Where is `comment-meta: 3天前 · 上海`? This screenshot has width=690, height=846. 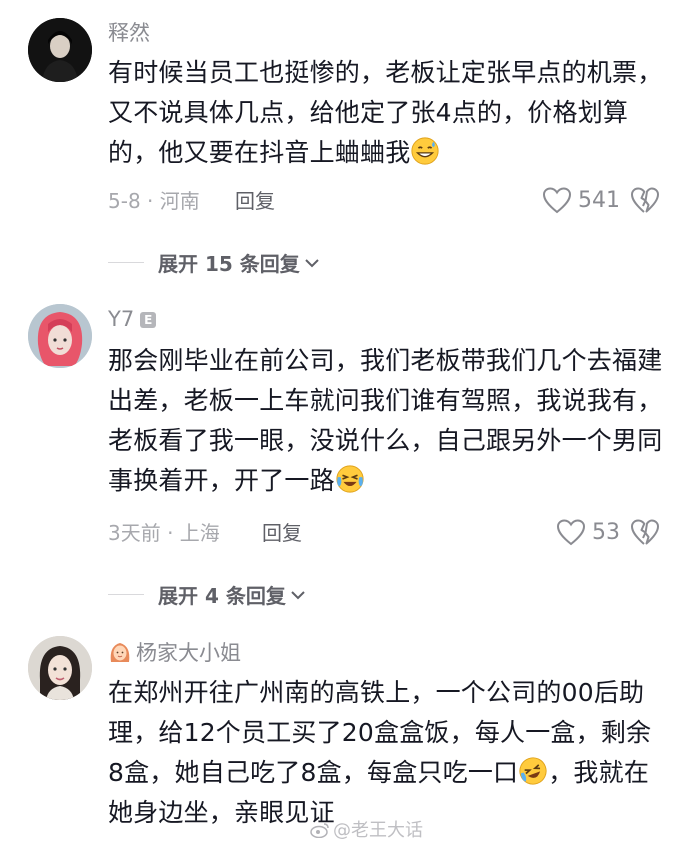 comment-meta: 3天前 · 上海 is located at coordinates (164, 533).